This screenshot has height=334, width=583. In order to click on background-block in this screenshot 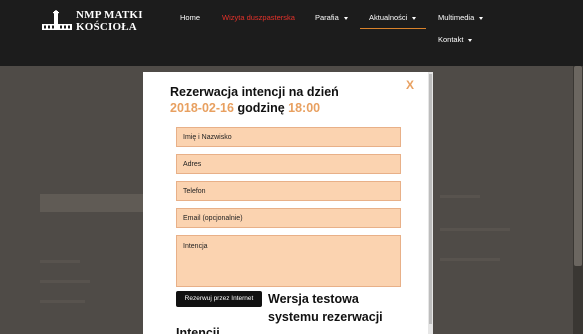, I will do `click(95, 203)`.